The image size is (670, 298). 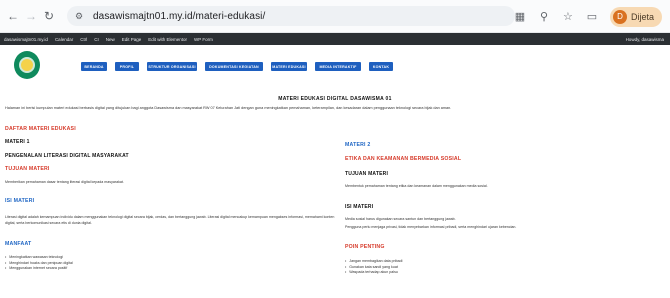 What do you see at coordinates (39, 269) in the screenshot?
I see `list-item: Menggunakan internet secara positif` at bounding box center [39, 269].